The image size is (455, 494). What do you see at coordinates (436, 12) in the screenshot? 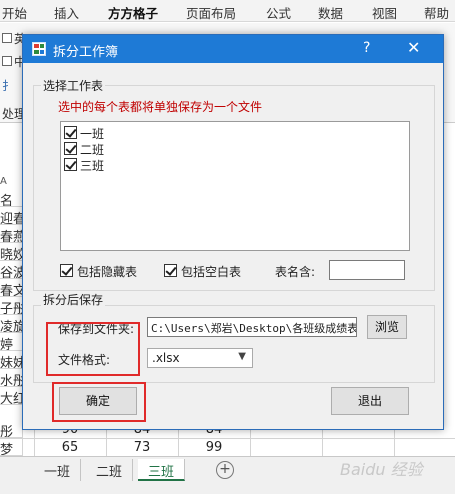
I see `ribbon-tab-help: 帮助` at bounding box center [436, 12].